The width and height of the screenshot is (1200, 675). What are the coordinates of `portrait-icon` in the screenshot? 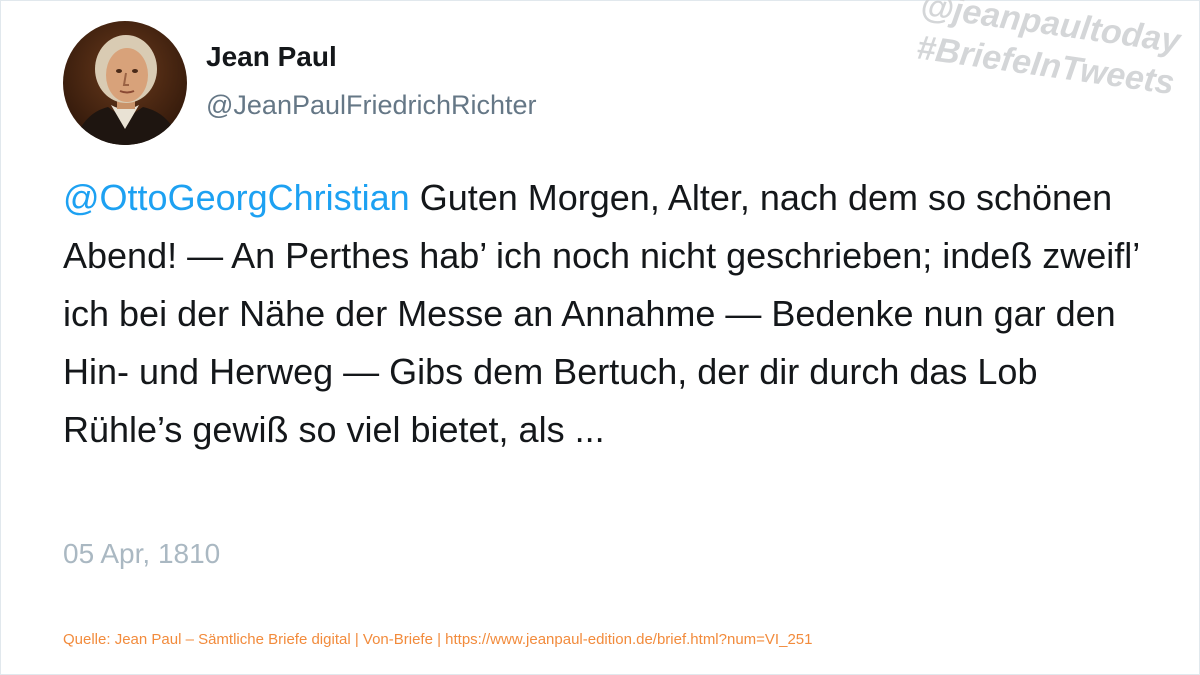 It's located at (125, 83).